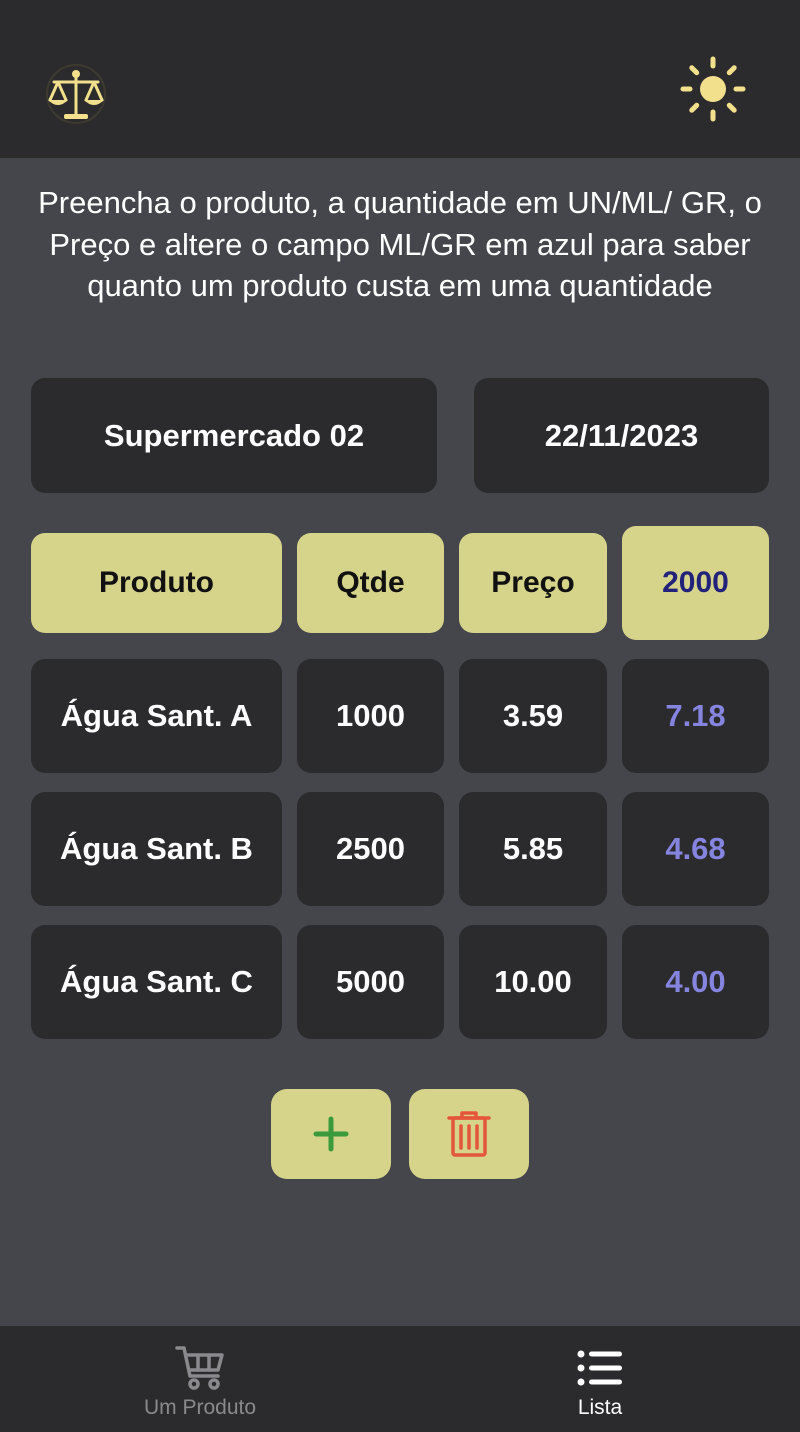  Describe the element at coordinates (156, 849) in the screenshot. I see `product-name-cell: Água Sant. B` at that location.